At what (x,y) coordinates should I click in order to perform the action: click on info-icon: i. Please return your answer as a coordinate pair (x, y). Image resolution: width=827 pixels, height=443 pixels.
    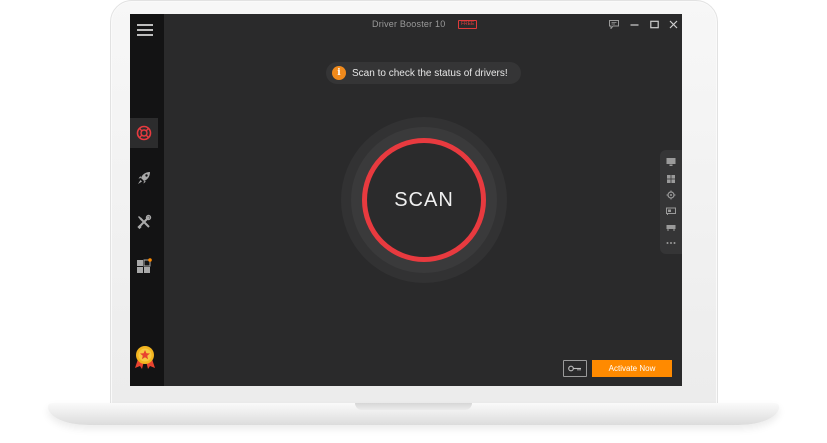
    Looking at the image, I should click on (339, 73).